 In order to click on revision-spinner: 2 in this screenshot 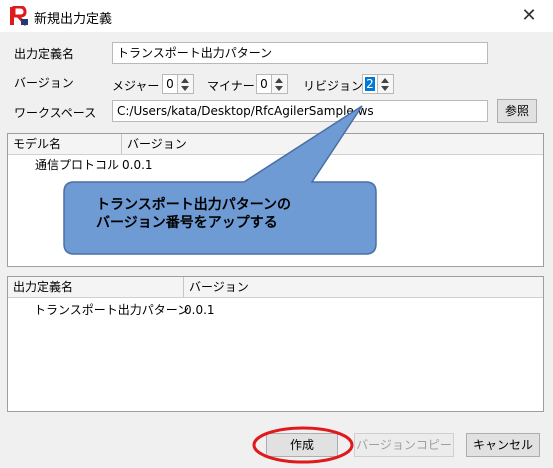, I will do `click(378, 84)`.